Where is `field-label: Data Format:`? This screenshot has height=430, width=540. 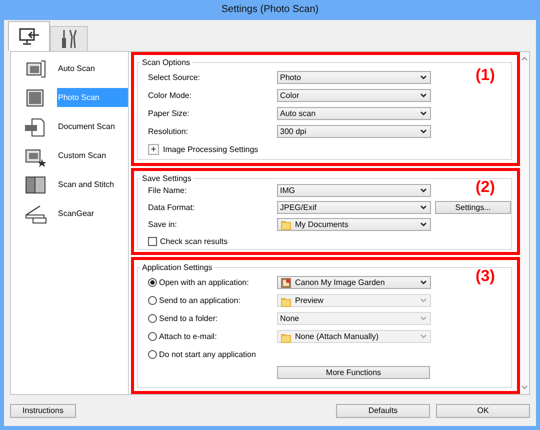 field-label: Data Format: is located at coordinates (172, 207).